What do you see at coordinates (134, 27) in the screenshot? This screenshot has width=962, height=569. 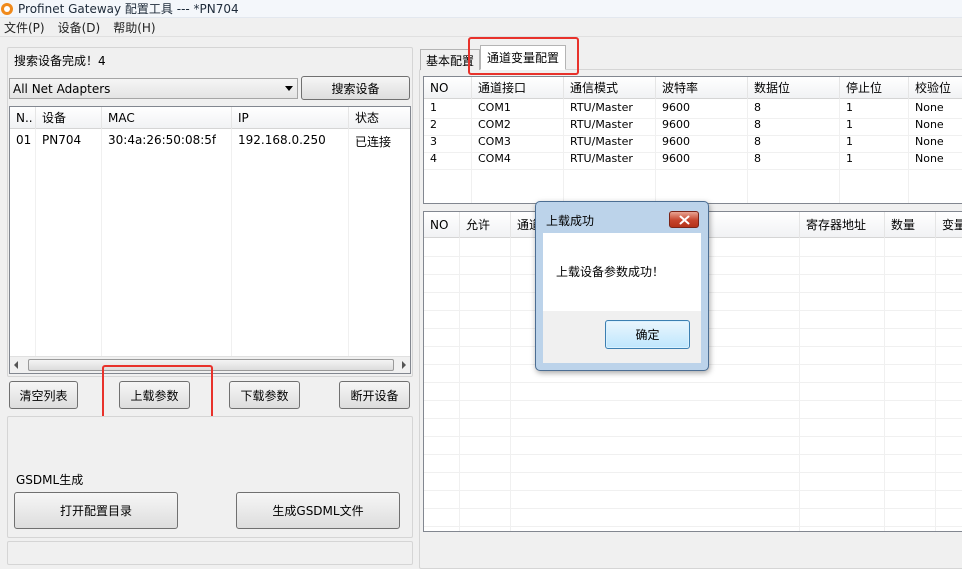 I see `menu-help: 帮助(H)` at bounding box center [134, 27].